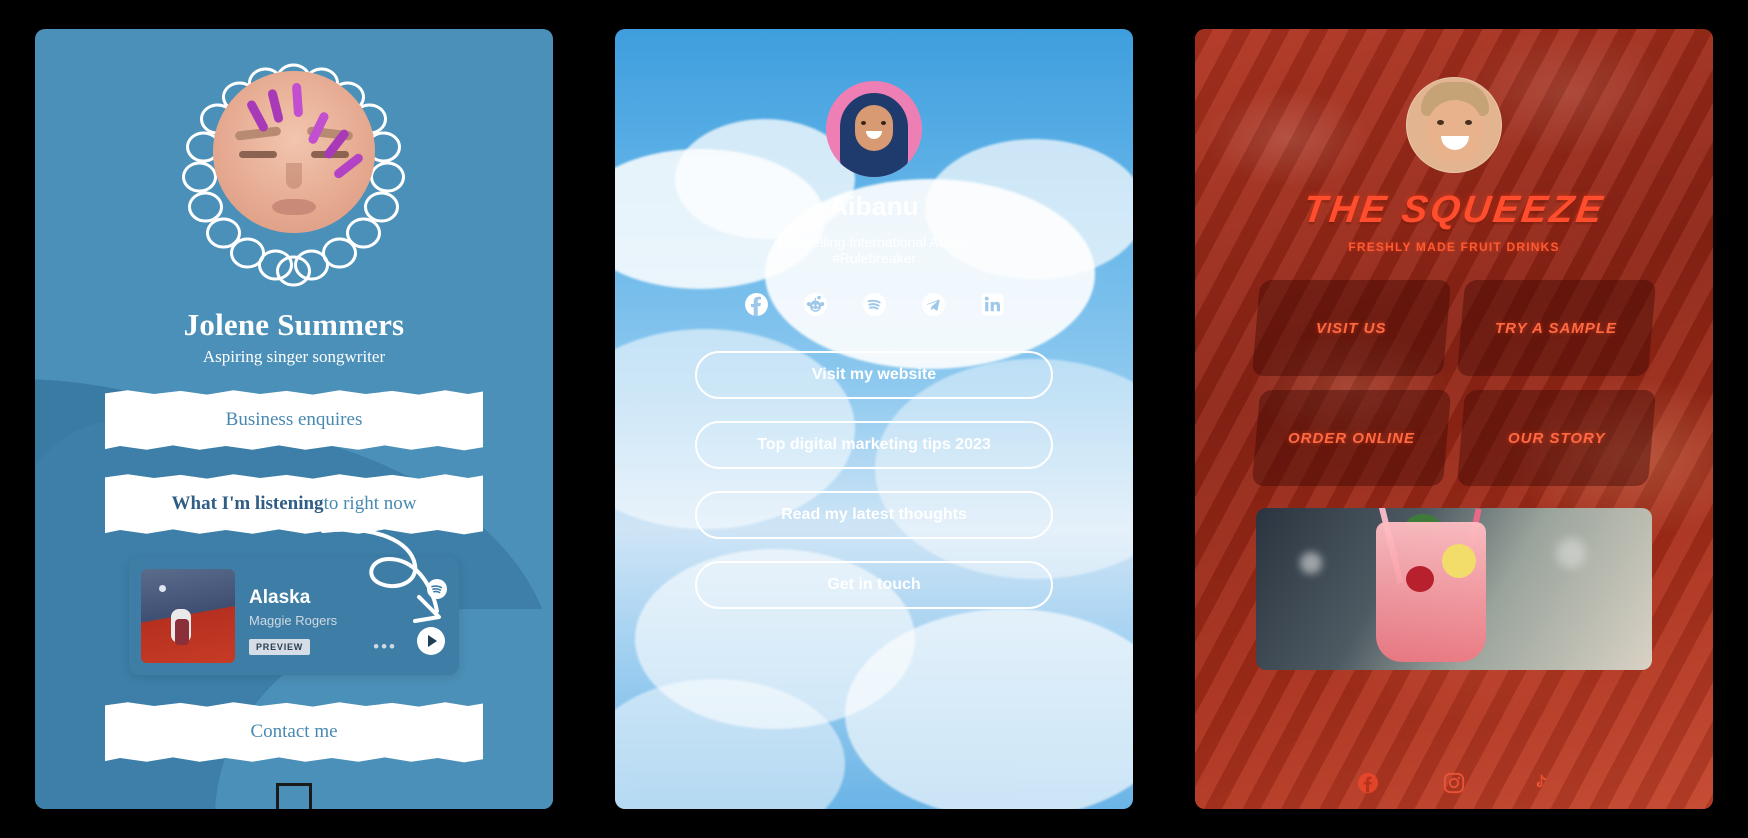 This screenshot has height=838, width=1748. Describe the element at coordinates (294, 324) in the screenshot. I see `page-title: Jolene Summers` at that location.